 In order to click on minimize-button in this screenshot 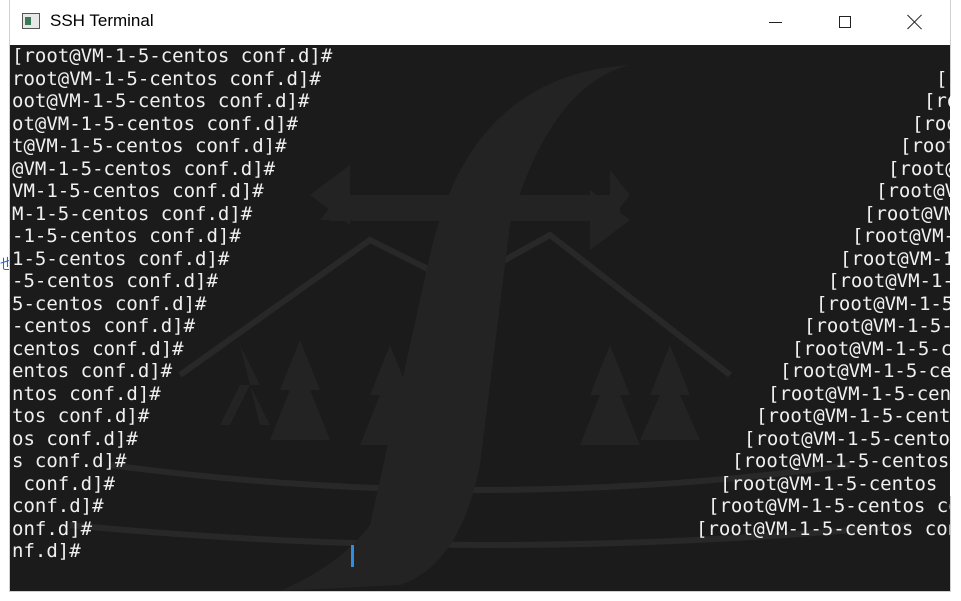, I will do `click(775, 22)`.